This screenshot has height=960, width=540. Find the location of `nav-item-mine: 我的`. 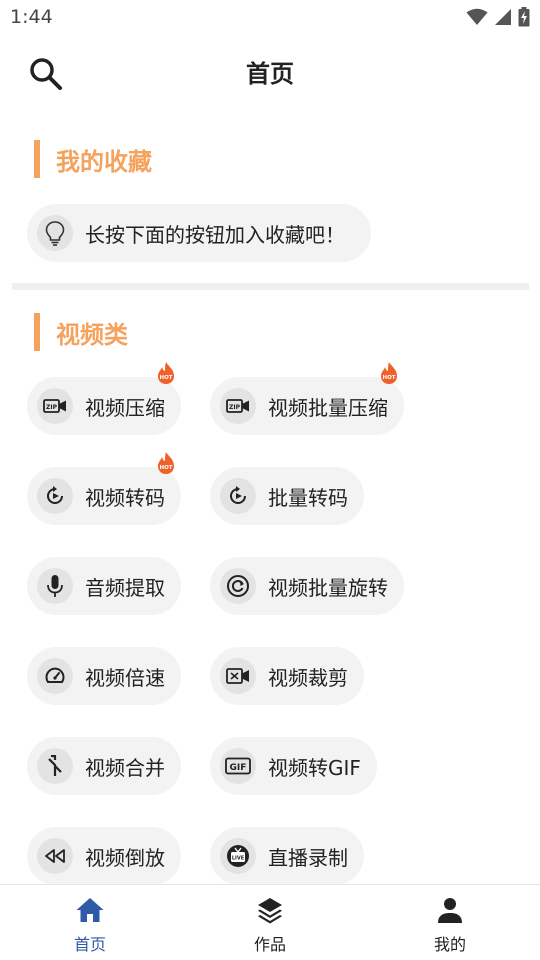

nav-item-mine: 我的 is located at coordinates (450, 922).